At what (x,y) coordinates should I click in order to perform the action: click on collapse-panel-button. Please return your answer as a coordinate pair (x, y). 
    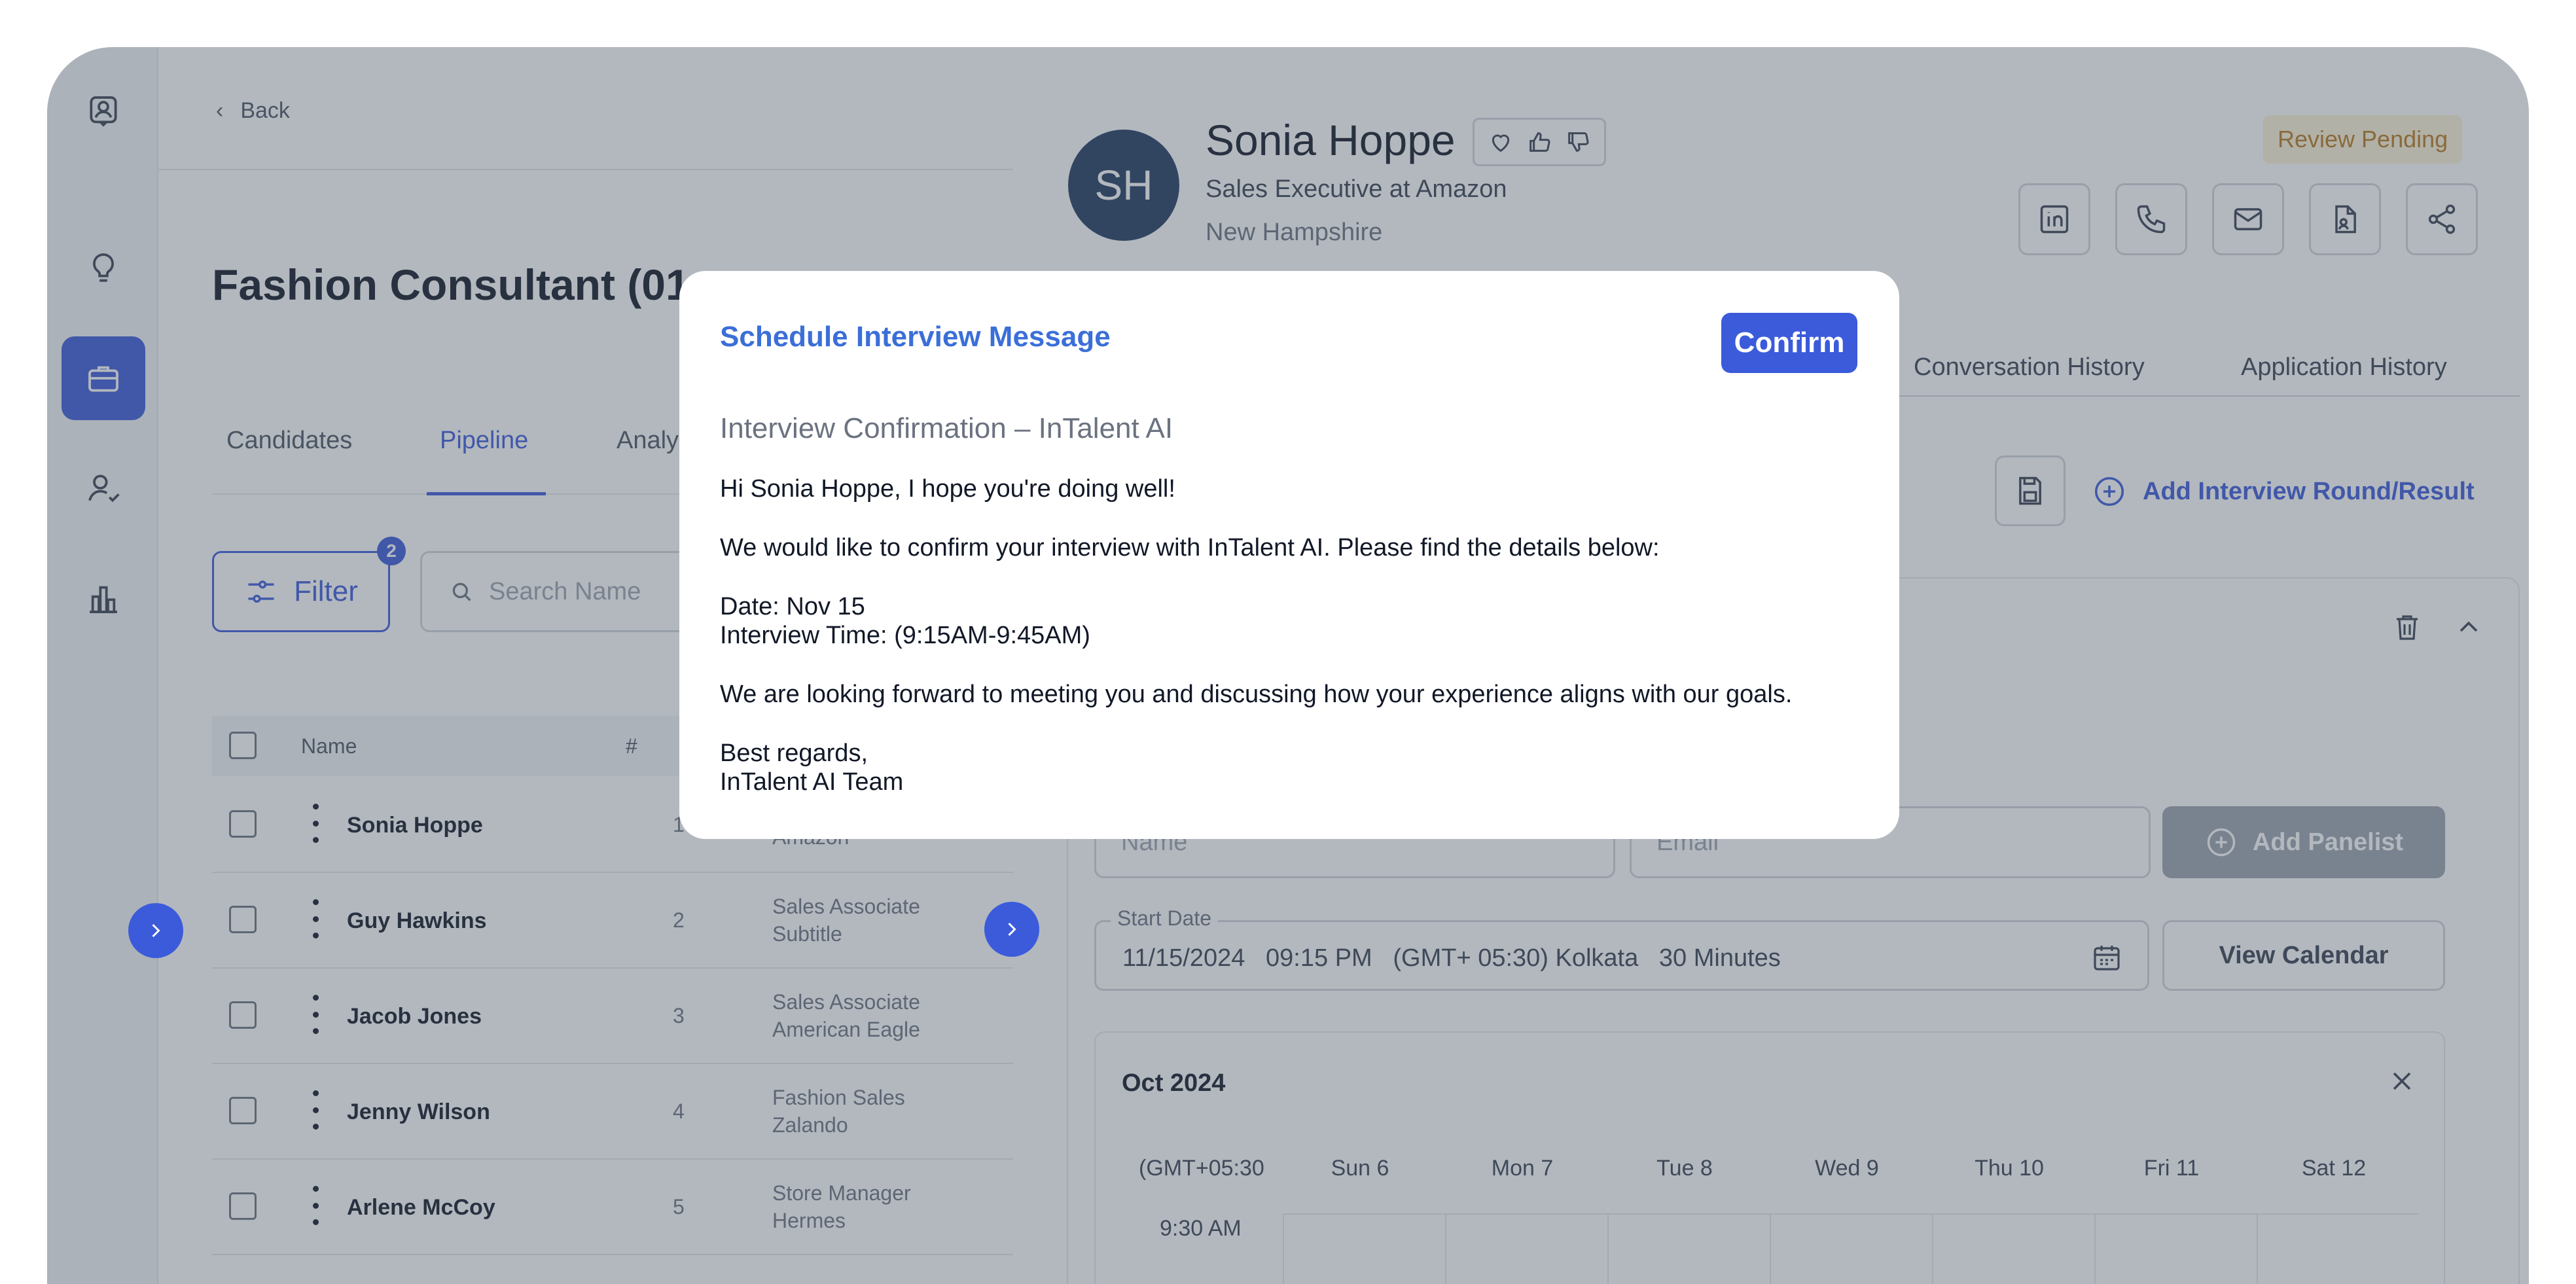
    Looking at the image, I should click on (1011, 929).